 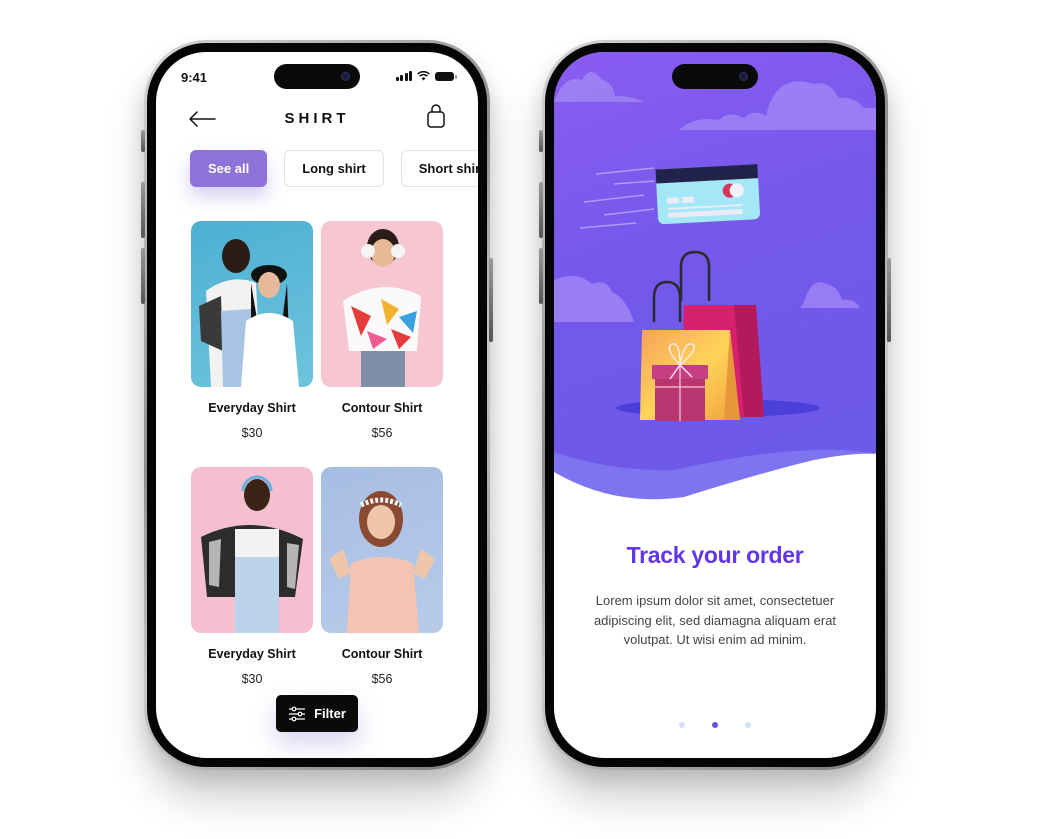 I want to click on category-chips: See all Long shirt Short shirt, so click(x=334, y=168).